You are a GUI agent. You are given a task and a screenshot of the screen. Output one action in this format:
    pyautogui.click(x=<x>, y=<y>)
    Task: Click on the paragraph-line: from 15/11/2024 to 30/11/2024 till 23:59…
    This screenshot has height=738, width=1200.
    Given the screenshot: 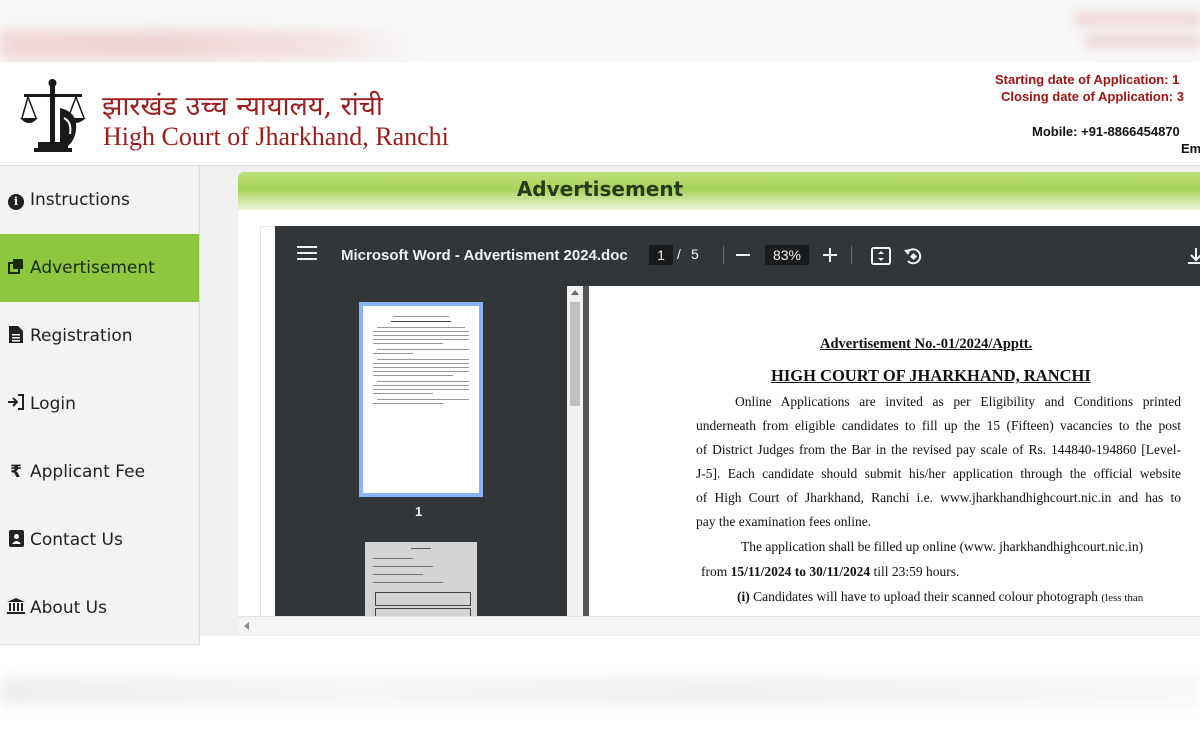 What is the action you would take?
    pyautogui.click(x=830, y=571)
    